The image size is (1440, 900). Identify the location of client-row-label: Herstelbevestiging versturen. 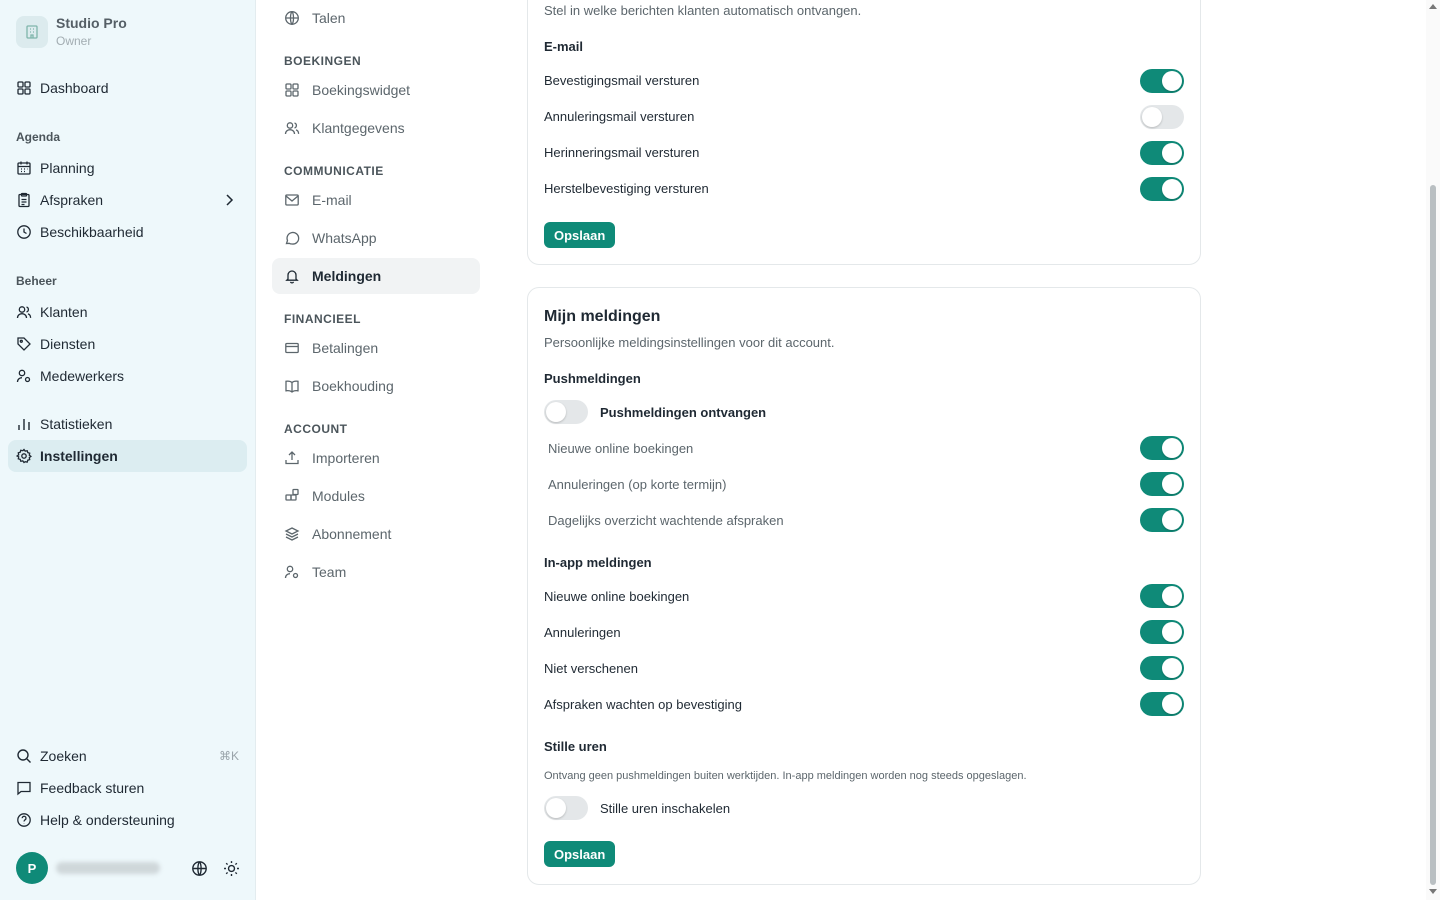
(626, 188).